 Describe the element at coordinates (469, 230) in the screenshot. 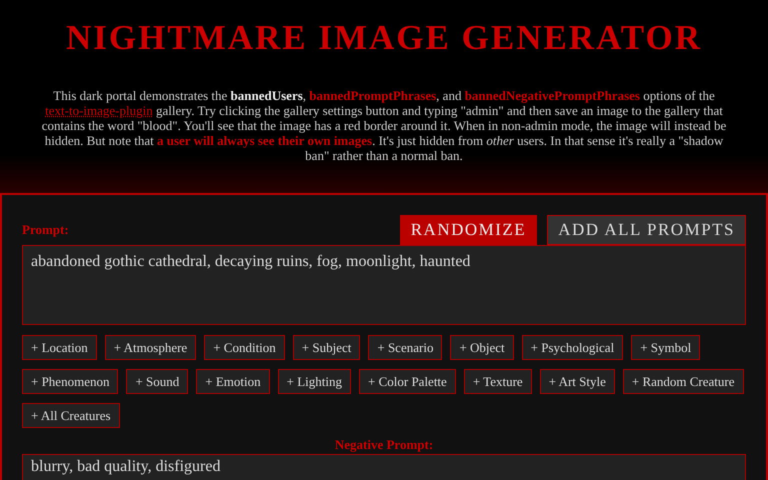

I see `randomize-button: RANDOMIZE` at that location.